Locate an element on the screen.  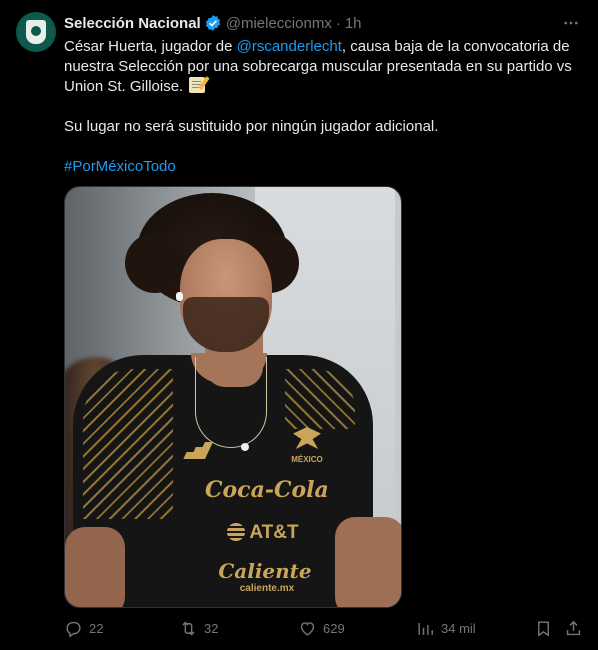
like-count: 629 is located at coordinates (334, 628).